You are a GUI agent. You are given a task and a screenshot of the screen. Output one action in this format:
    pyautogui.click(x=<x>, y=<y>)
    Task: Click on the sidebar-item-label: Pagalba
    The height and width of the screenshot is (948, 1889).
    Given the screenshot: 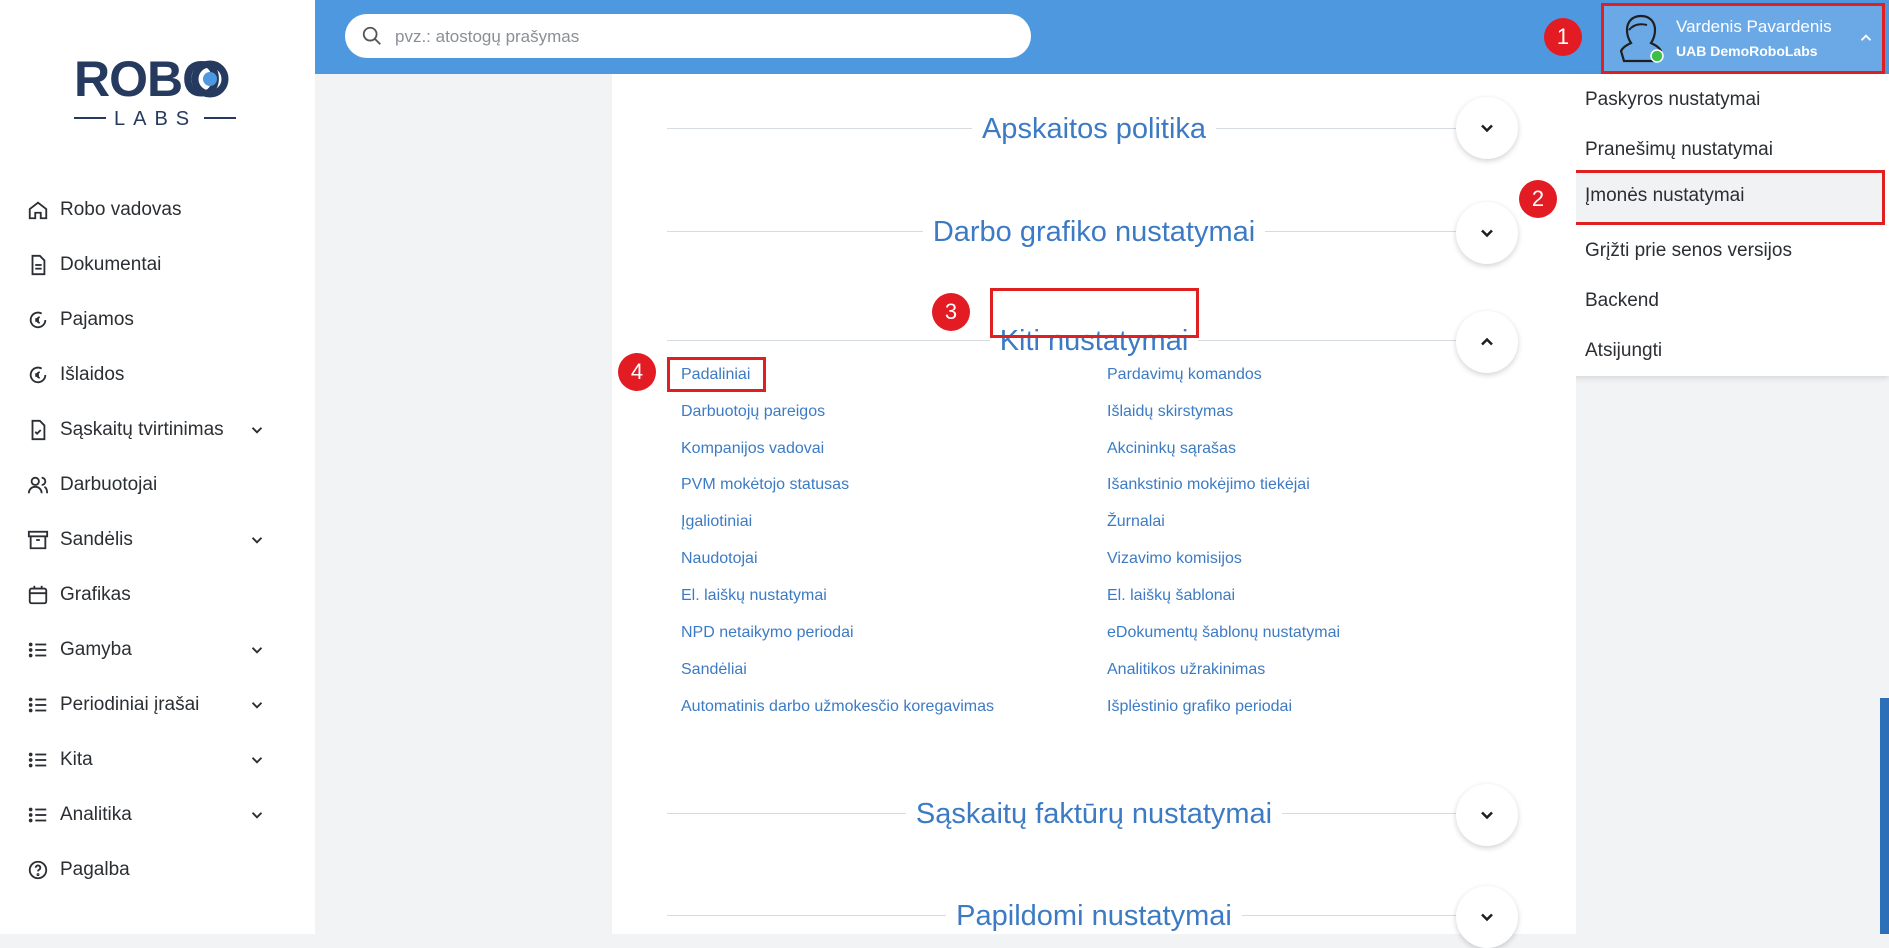 What is the action you would take?
    pyautogui.click(x=95, y=869)
    